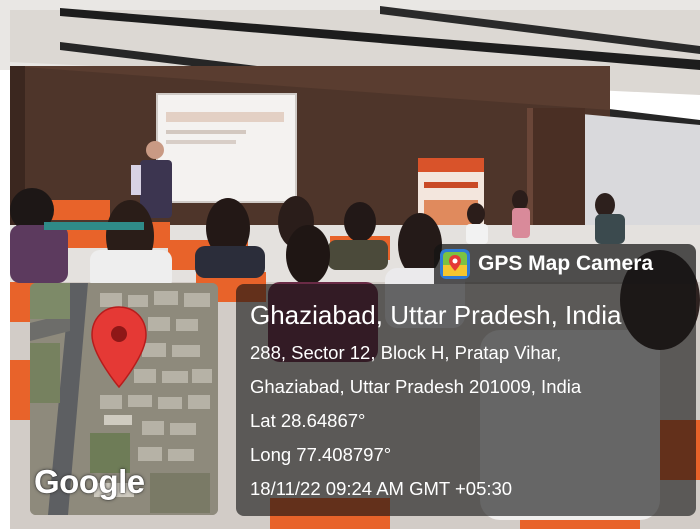 The height and width of the screenshot is (529, 700). I want to click on app-tag: GPS Map Camera, so click(565, 264).